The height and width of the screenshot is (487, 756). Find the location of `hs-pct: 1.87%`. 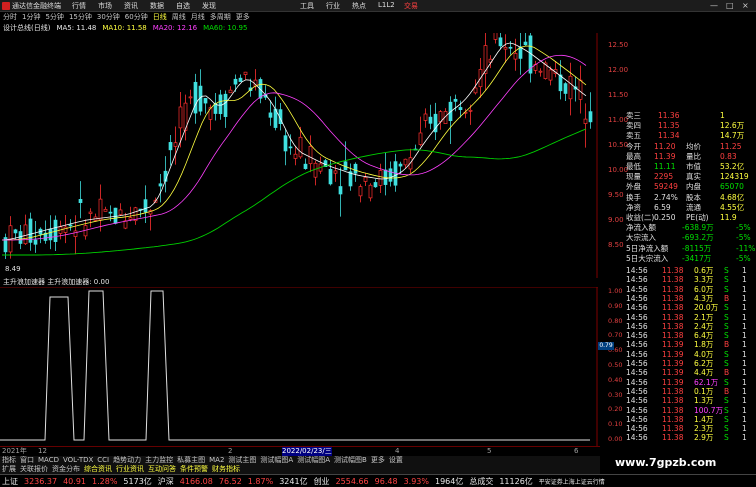

hs-pct: 1.87% is located at coordinates (260, 481).